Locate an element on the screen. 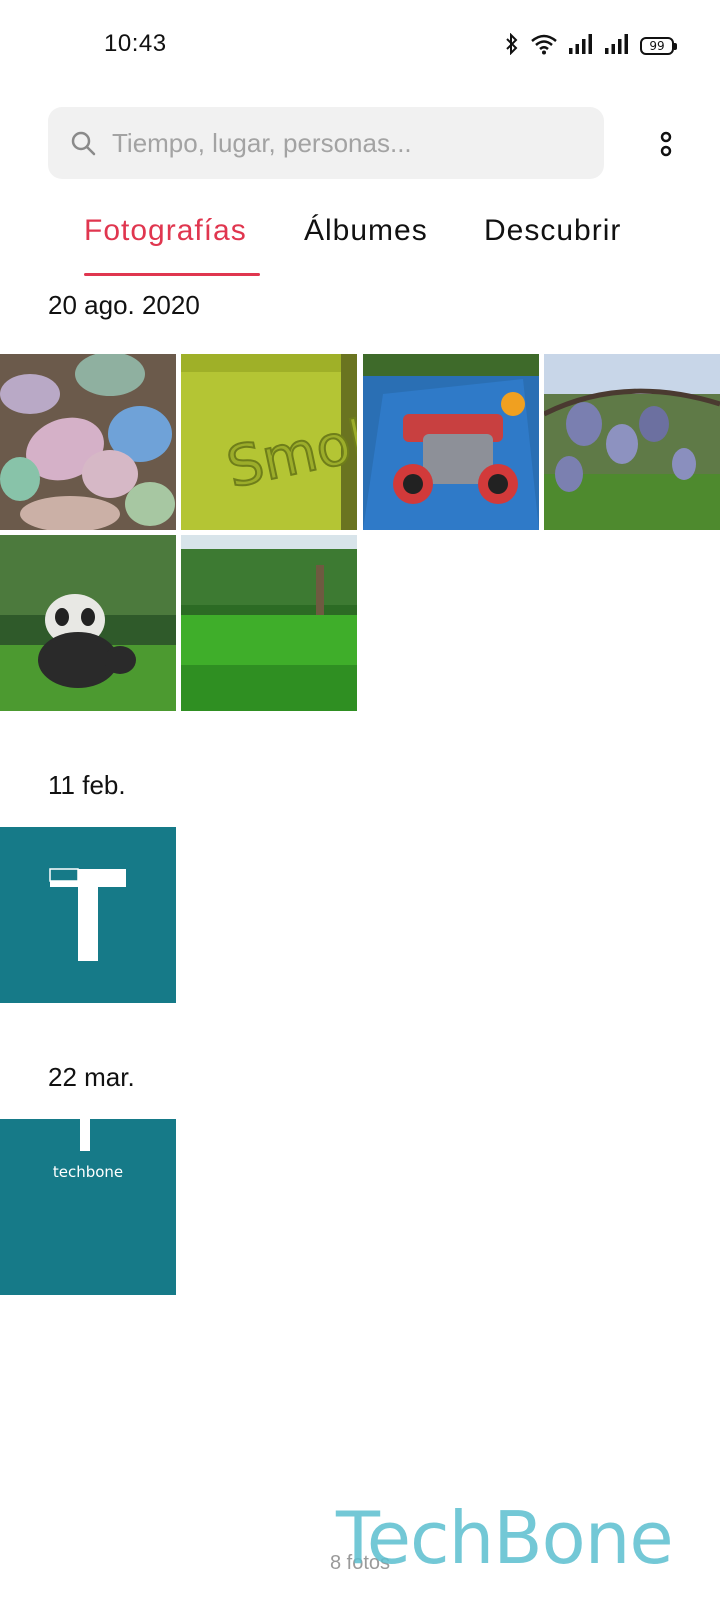 The width and height of the screenshot is (720, 1600). search-icon is located at coordinates (83, 143).